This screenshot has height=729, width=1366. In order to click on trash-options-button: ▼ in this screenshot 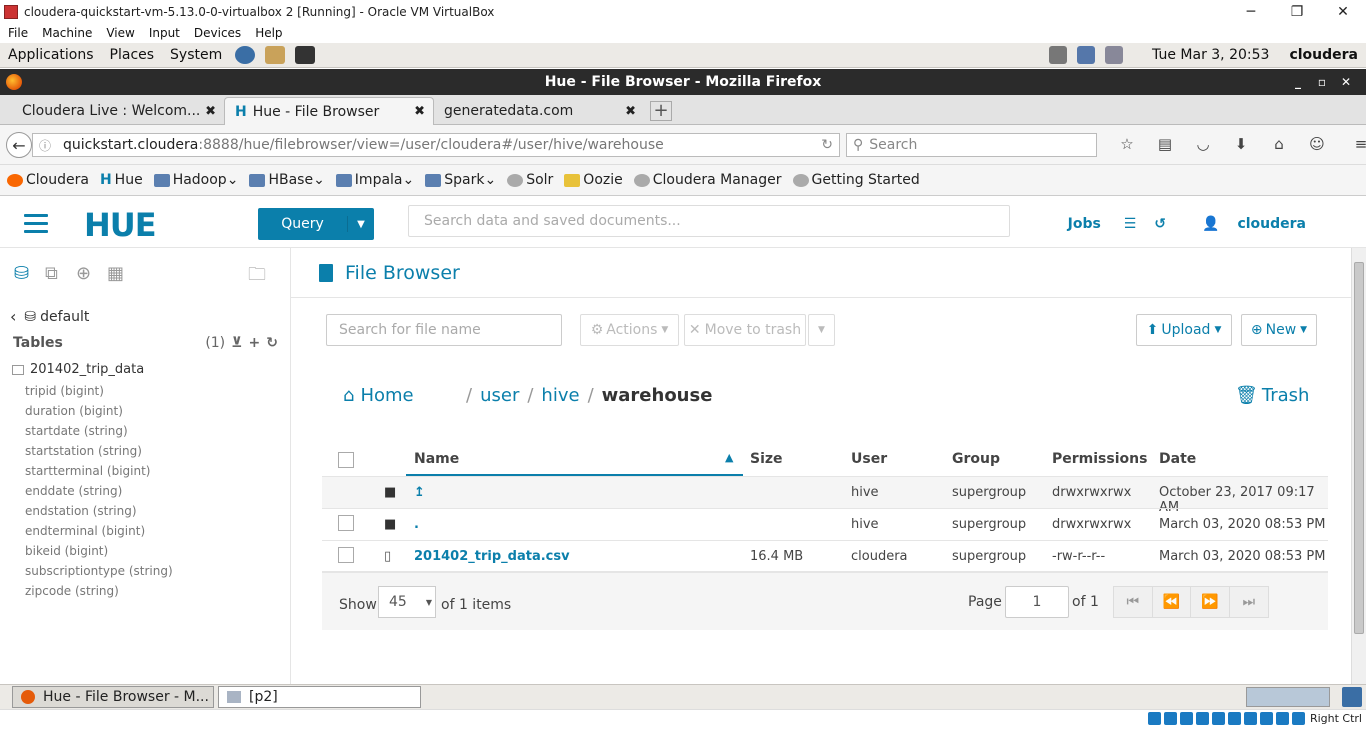, I will do `click(821, 330)`.